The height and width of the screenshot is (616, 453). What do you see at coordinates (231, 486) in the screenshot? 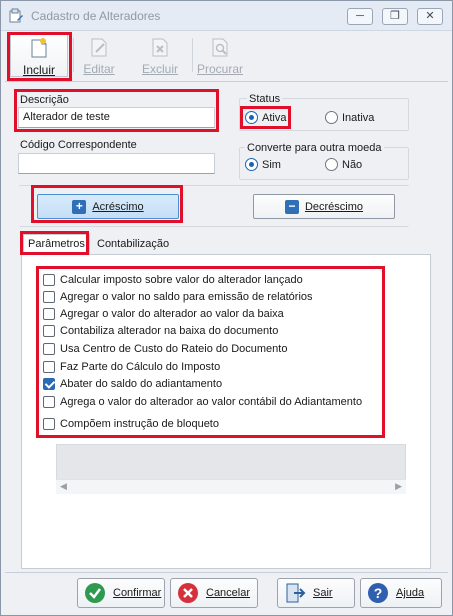
I see `horizontal-scrollbar: ◀ ▶` at bounding box center [231, 486].